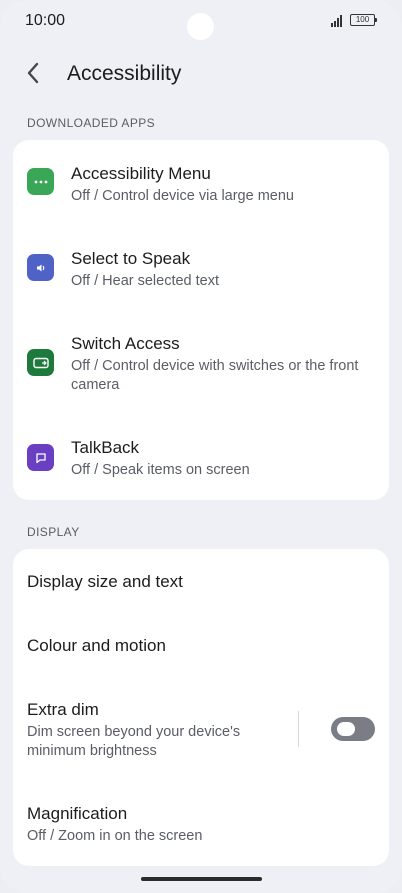 This screenshot has height=893, width=402. Describe the element at coordinates (45, 20) in the screenshot. I see `status-time: 10:00` at that location.